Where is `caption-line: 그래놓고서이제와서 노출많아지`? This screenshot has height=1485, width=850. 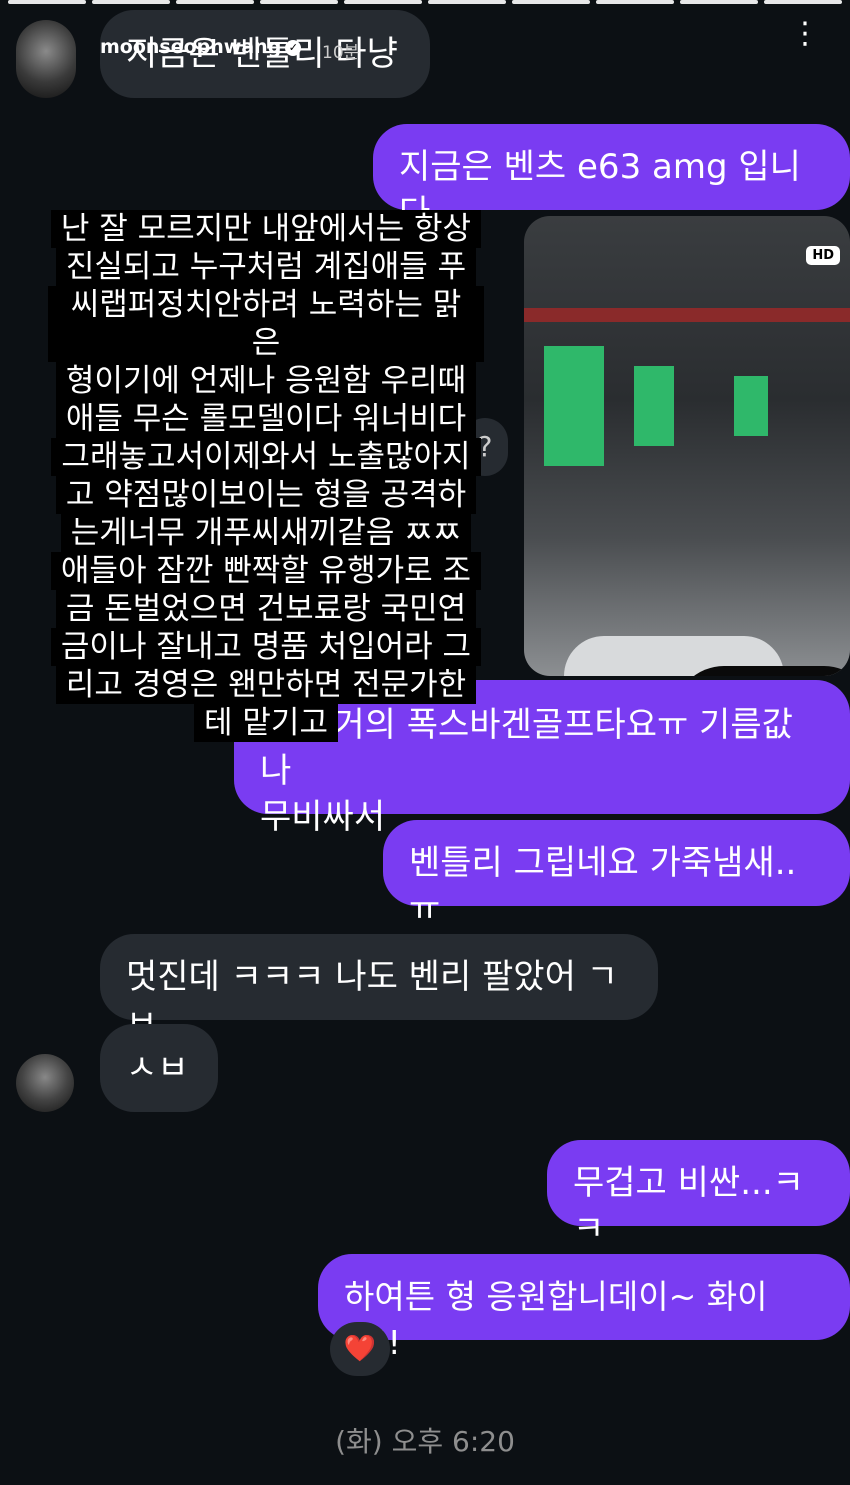
caption-line: 그래놓고서이제와서 노출많아지 is located at coordinates (266, 457).